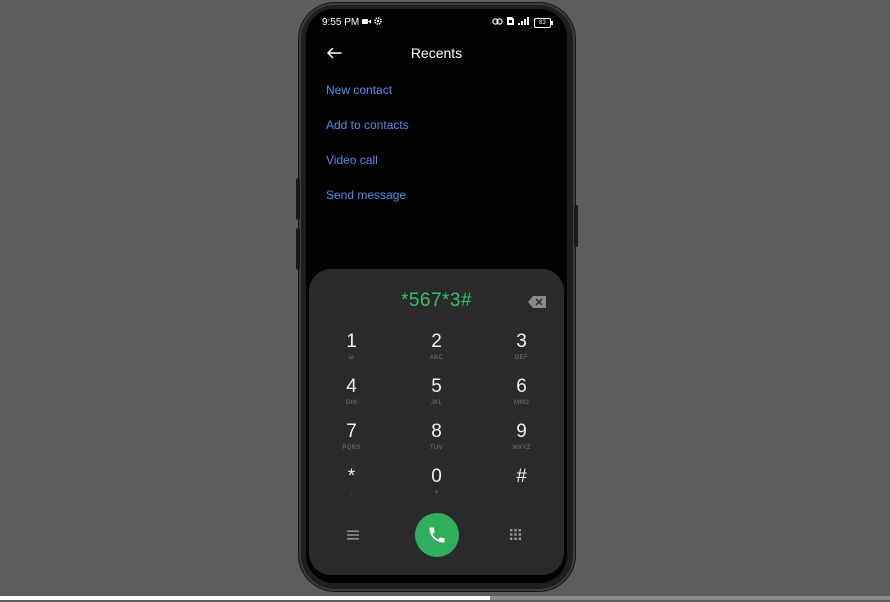  I want to click on menu-button, so click(355, 534).